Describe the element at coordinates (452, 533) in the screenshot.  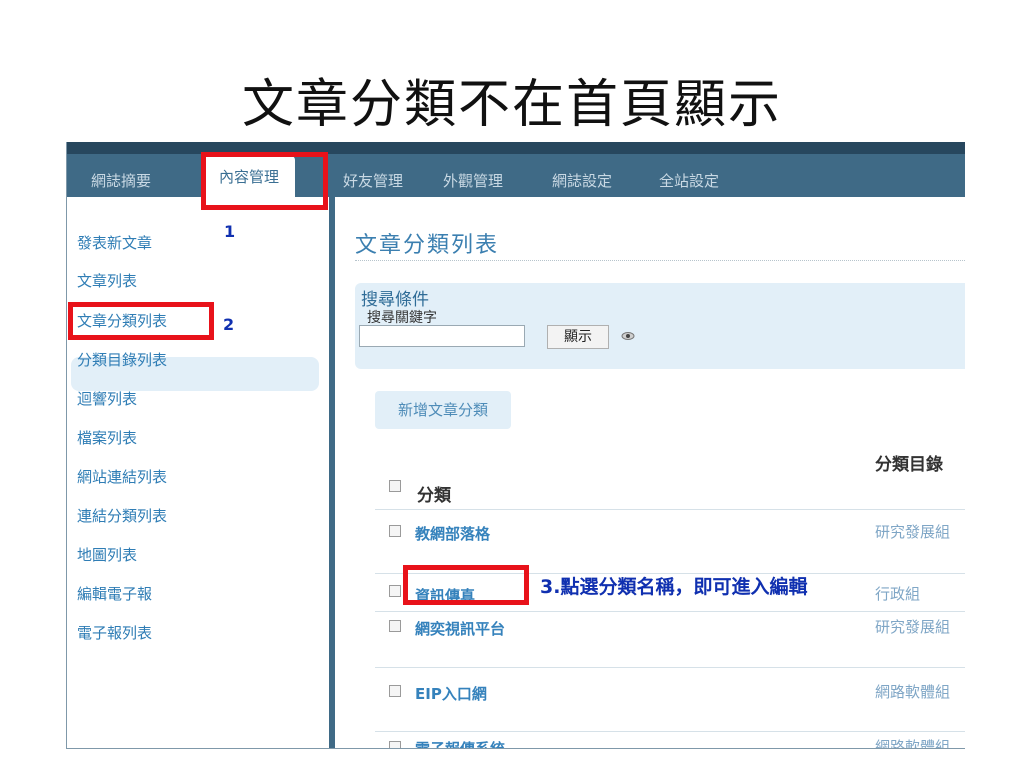
I see `category-link: 教網部落格` at that location.